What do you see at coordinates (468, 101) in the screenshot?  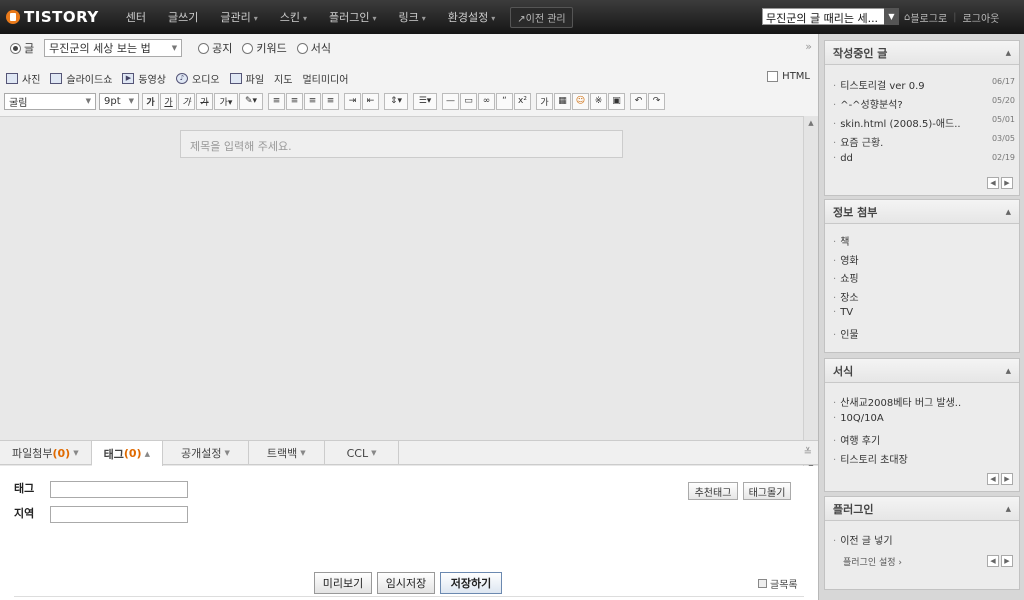 I see `box-icon: ▭` at bounding box center [468, 101].